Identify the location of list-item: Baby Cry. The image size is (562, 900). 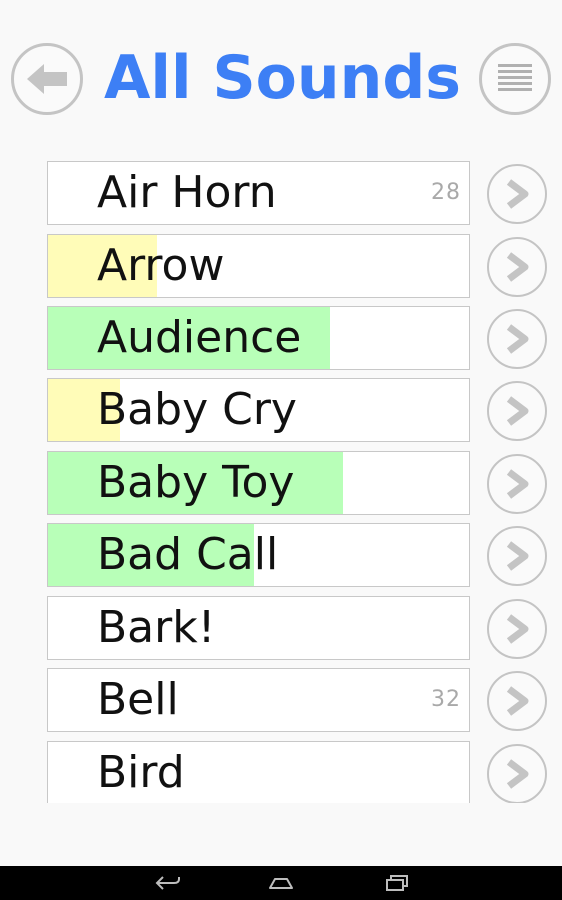
(281, 411).